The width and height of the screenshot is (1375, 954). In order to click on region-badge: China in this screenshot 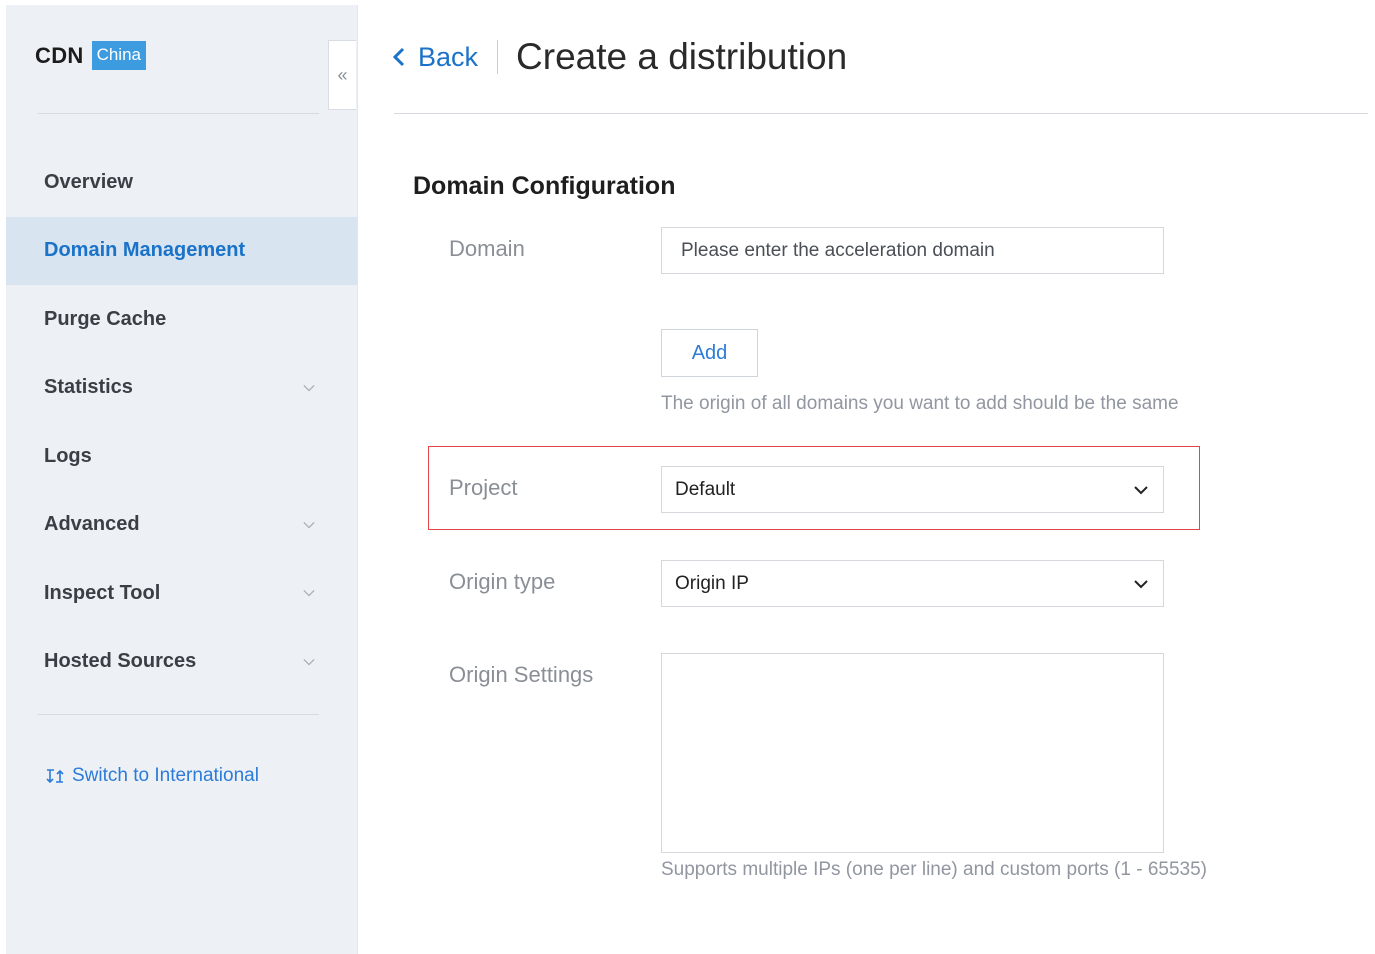, I will do `click(118, 55)`.